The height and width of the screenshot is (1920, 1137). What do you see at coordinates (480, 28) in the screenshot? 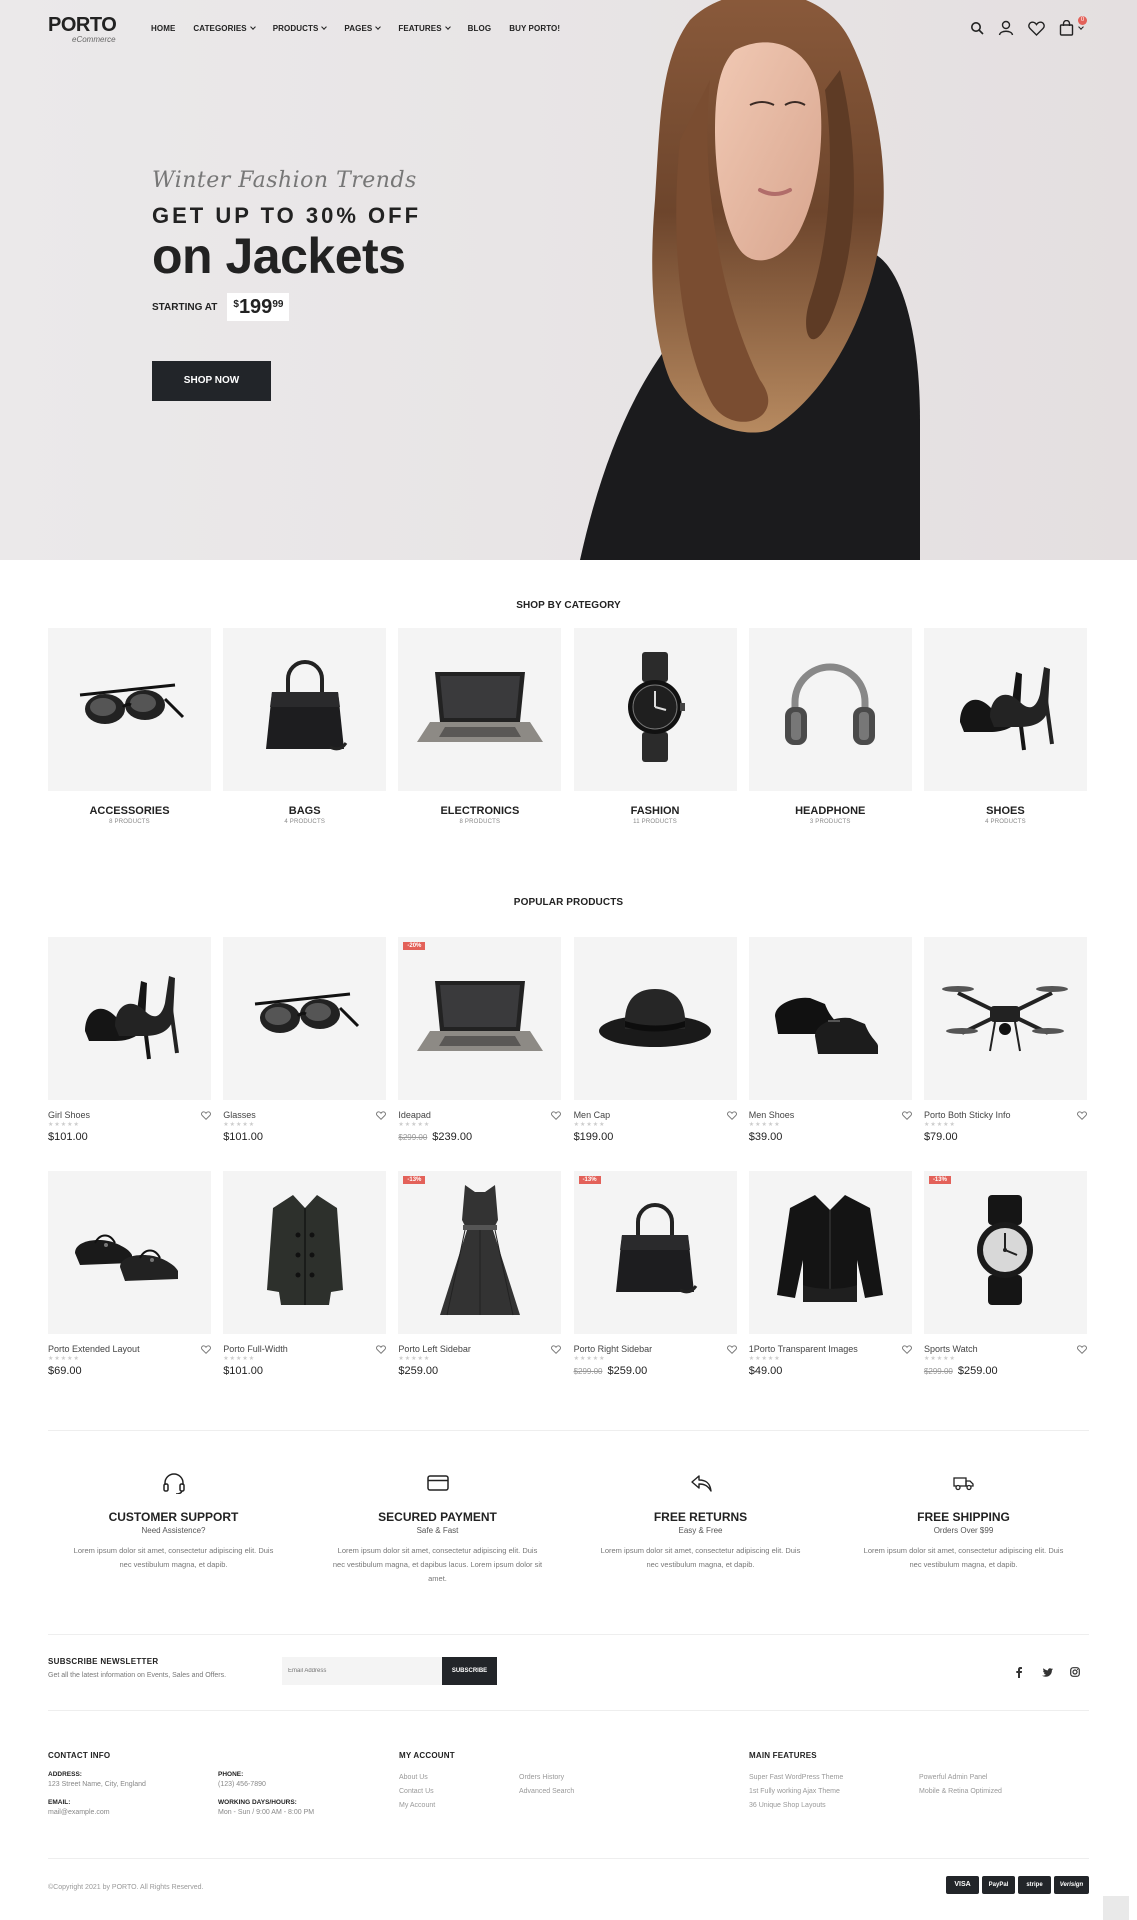
I see `nav-blog: BLOG` at bounding box center [480, 28].